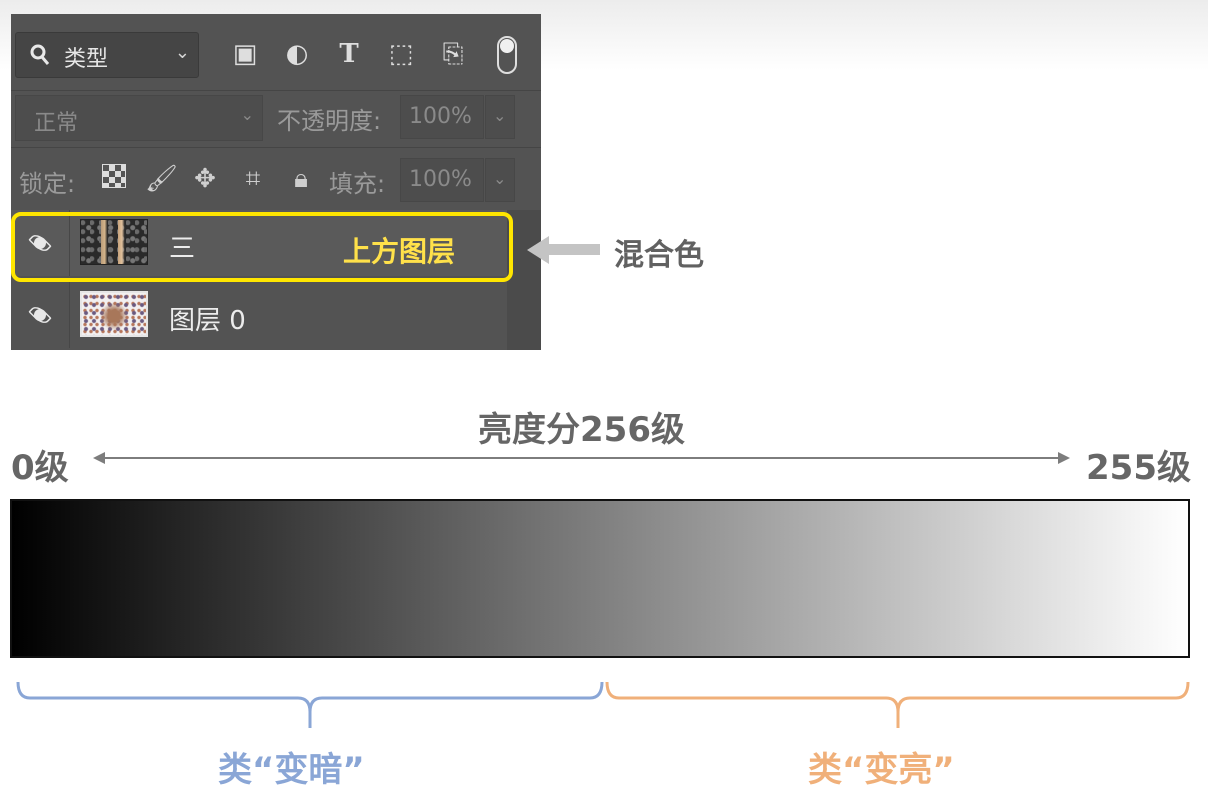 The height and width of the screenshot is (791, 1208). I want to click on fill-value: 100%, so click(440, 179).